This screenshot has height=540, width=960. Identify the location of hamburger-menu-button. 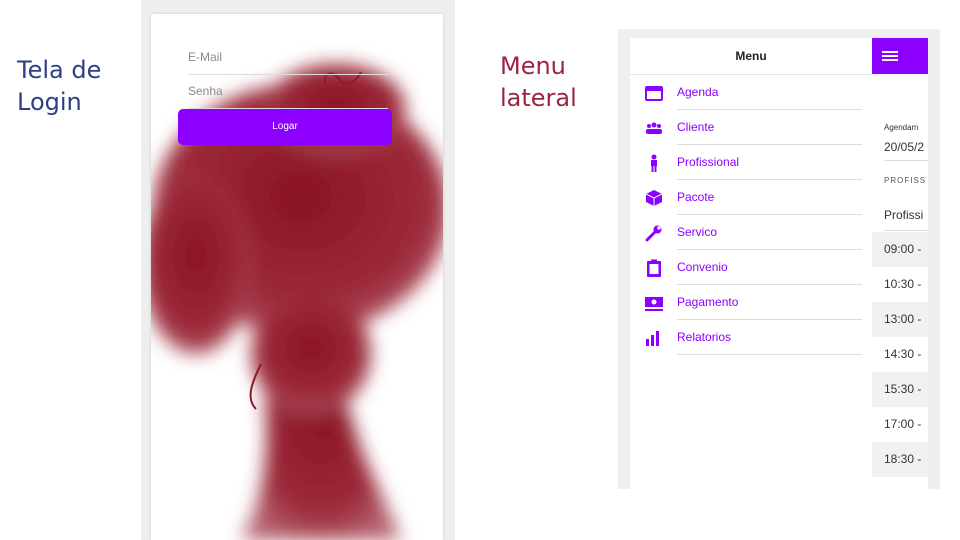
(900, 56).